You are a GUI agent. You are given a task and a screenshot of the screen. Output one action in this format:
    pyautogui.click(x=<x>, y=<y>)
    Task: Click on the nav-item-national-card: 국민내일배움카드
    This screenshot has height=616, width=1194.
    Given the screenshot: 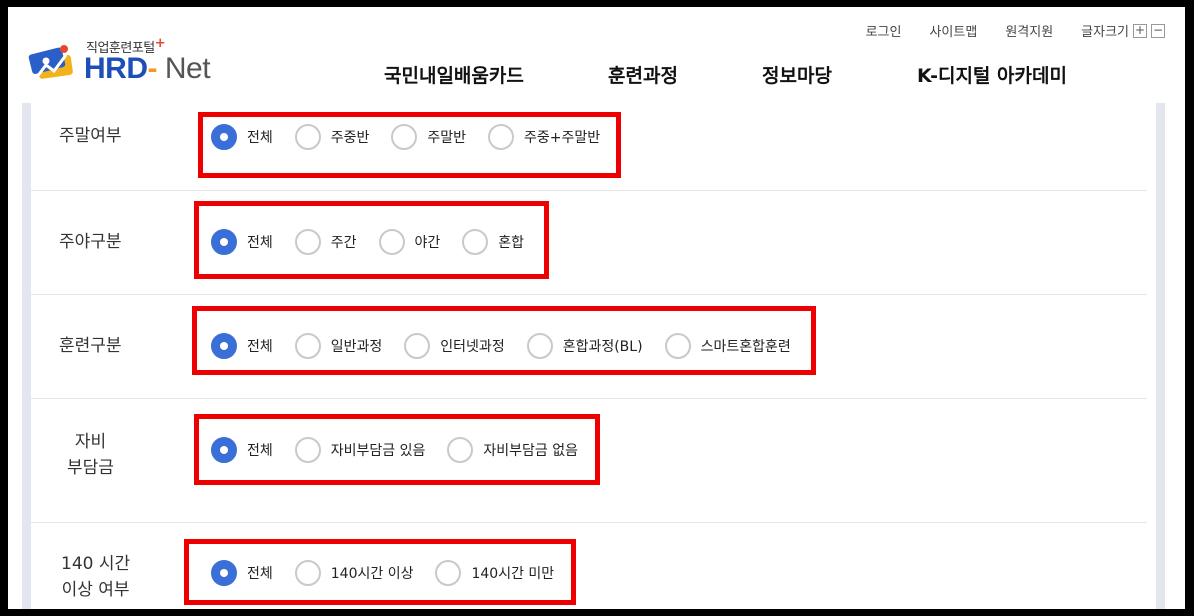 What is the action you would take?
    pyautogui.click(x=496, y=74)
    